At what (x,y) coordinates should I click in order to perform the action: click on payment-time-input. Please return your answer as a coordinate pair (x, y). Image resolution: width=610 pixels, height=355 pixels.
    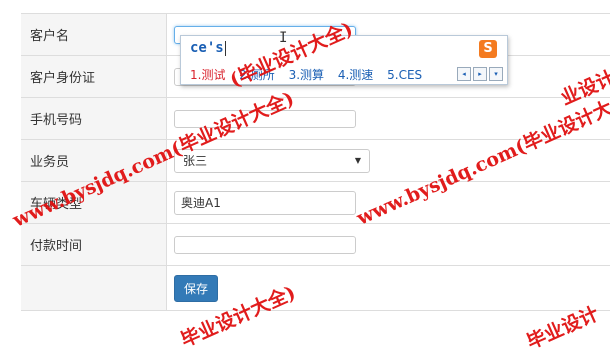
    Looking at the image, I should click on (265, 244).